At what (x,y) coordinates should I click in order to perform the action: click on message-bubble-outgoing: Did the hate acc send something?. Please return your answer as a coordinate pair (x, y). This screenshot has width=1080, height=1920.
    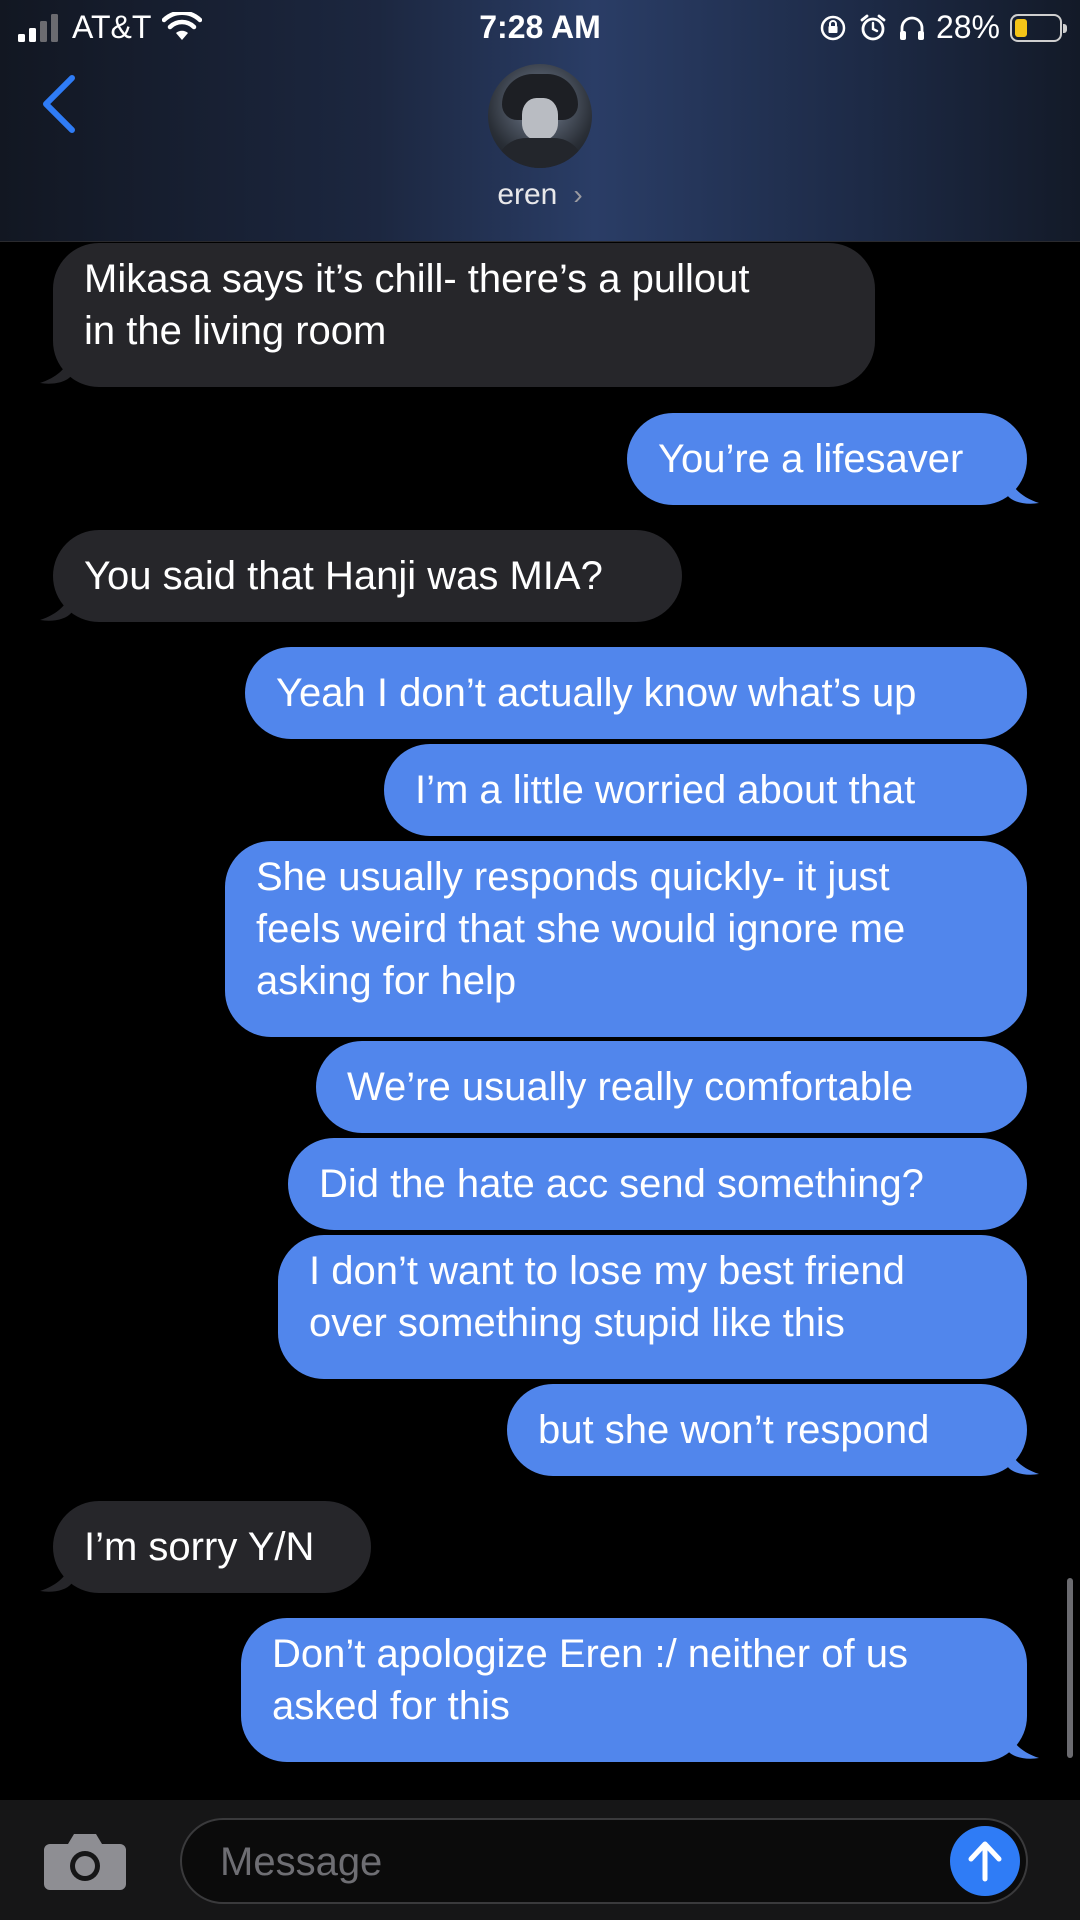
    Looking at the image, I should click on (657, 1184).